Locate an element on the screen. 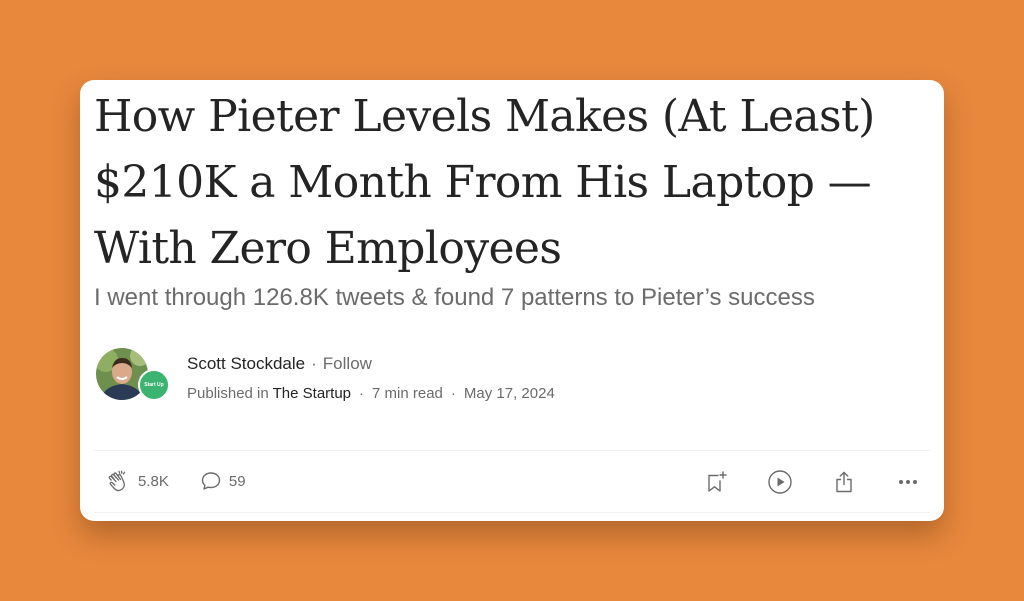 The width and height of the screenshot is (1024, 601). follow-button: Follow is located at coordinates (347, 363).